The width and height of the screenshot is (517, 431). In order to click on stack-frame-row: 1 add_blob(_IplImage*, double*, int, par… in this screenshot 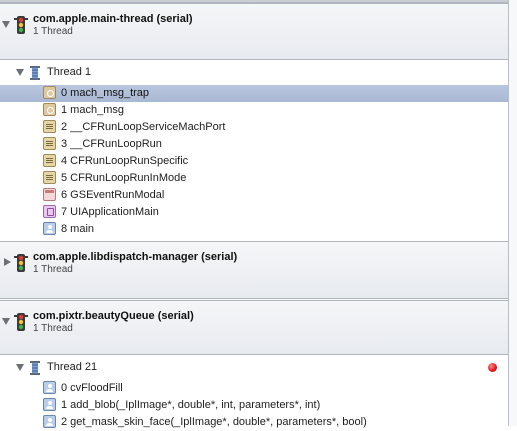, I will do `click(254, 405)`.